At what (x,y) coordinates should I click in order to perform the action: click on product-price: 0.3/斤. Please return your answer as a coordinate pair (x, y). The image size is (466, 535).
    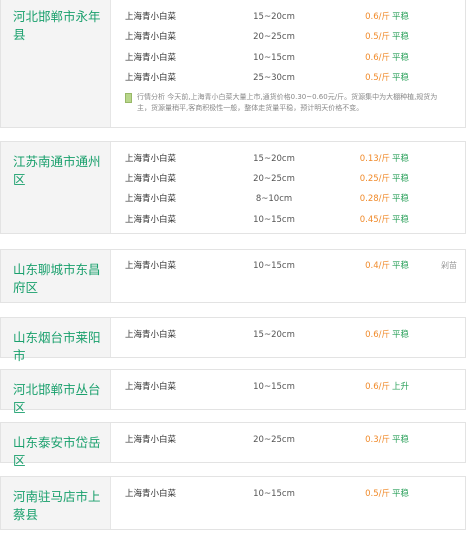
    Looking at the image, I should click on (377, 440).